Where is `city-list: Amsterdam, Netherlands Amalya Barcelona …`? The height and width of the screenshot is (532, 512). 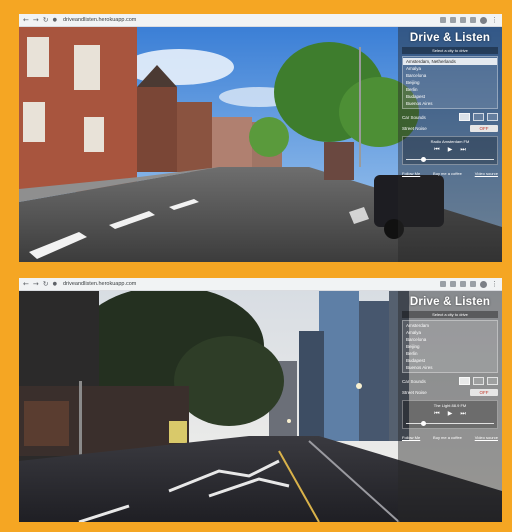
city-list: Amsterdam, Netherlands Amalya Barcelona … is located at coordinates (450, 82).